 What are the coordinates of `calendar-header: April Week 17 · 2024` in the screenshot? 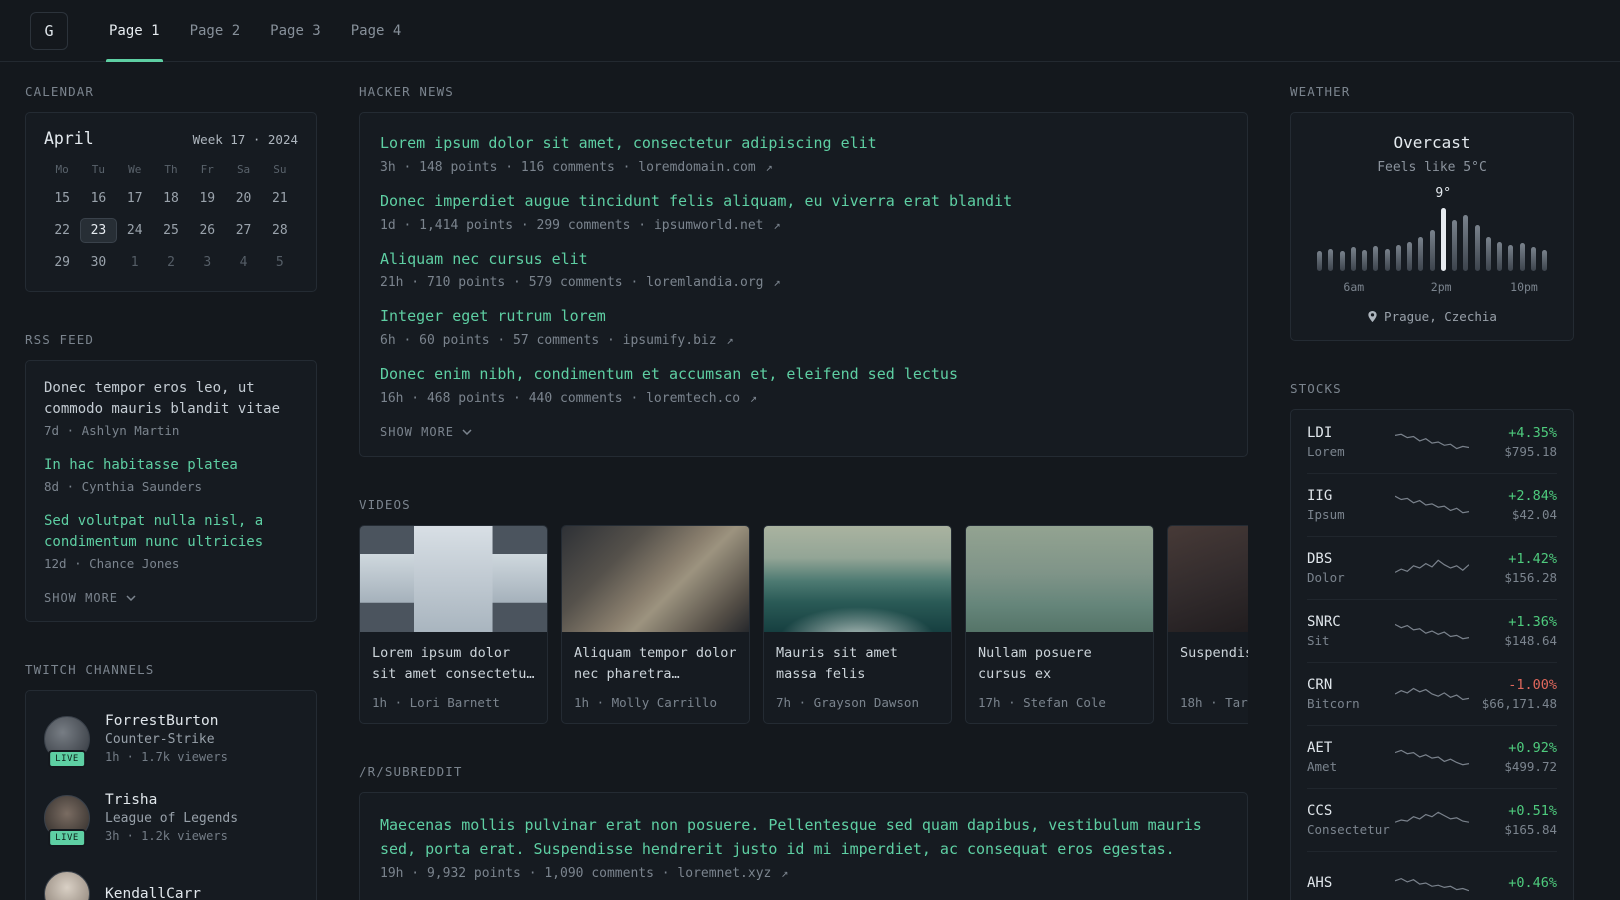 It's located at (171, 138).